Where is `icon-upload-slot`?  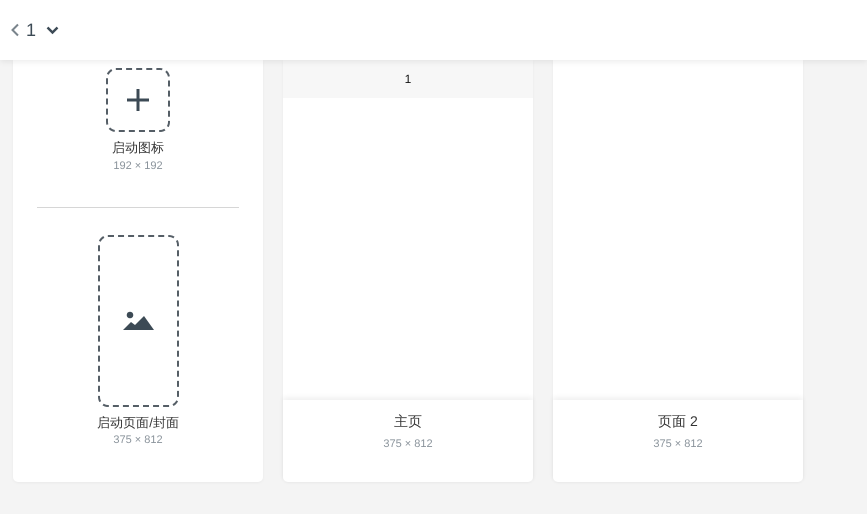 icon-upload-slot is located at coordinates (138, 100).